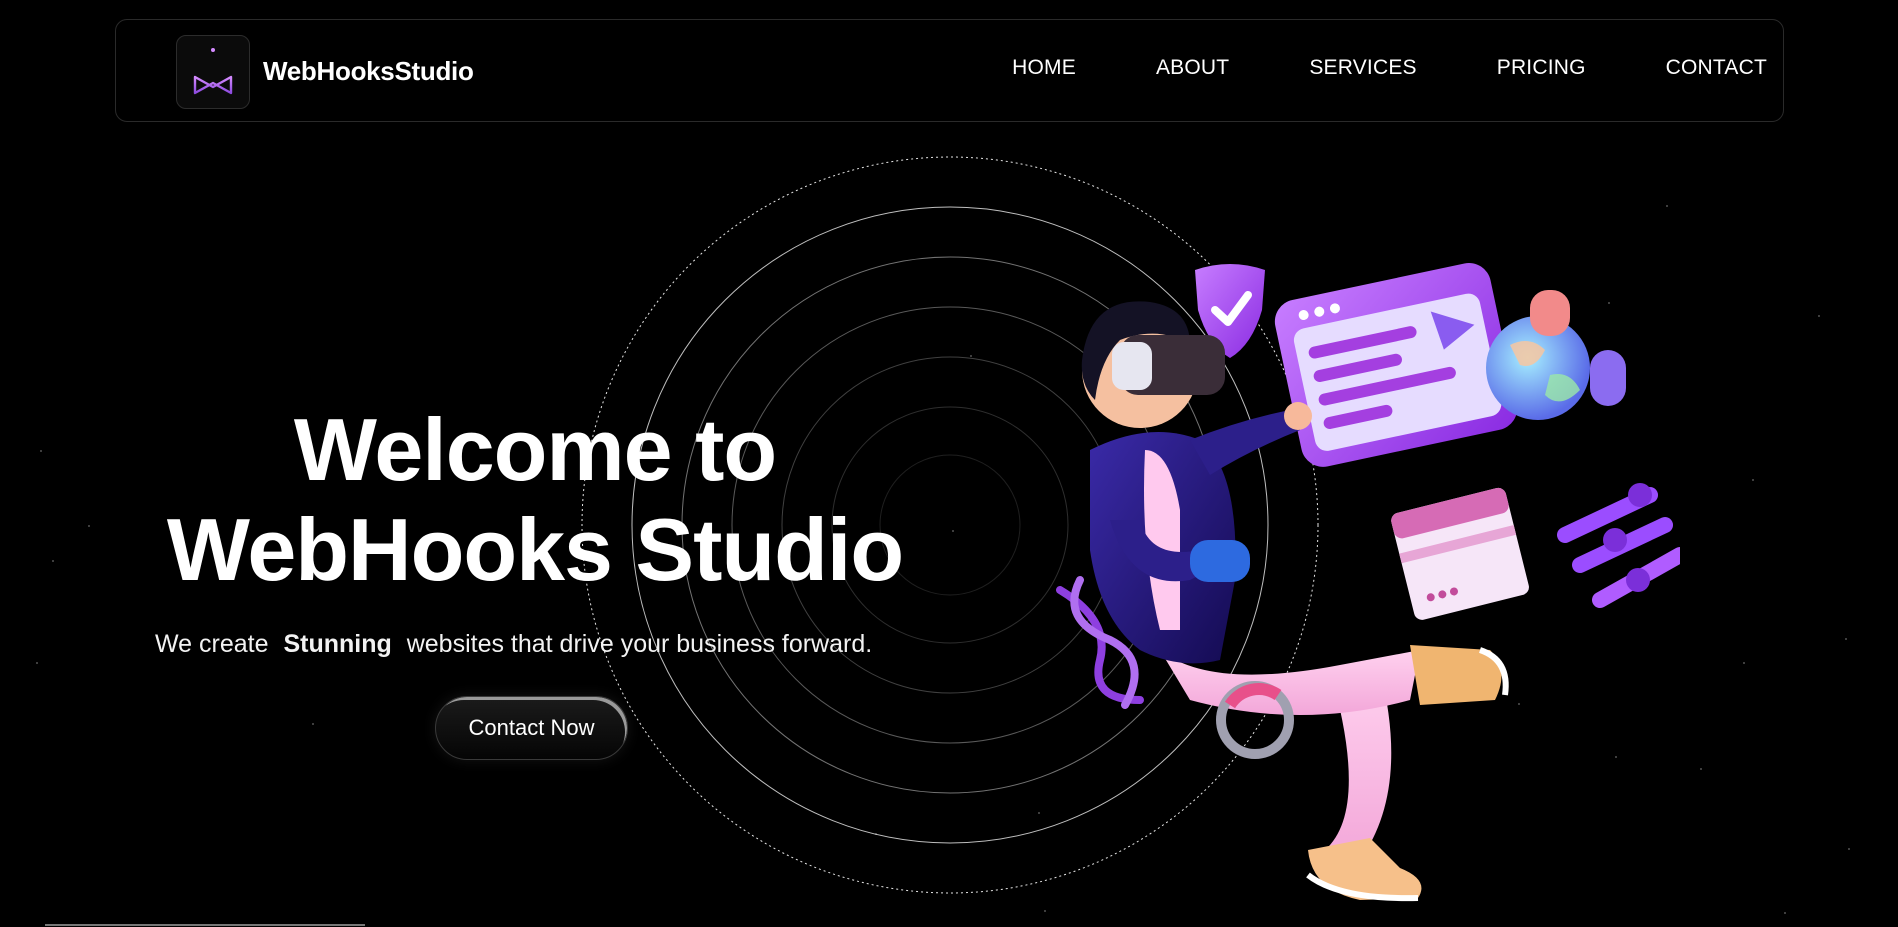 The height and width of the screenshot is (927, 1898). What do you see at coordinates (1556, 355) in the screenshot?
I see `globe-icon` at bounding box center [1556, 355].